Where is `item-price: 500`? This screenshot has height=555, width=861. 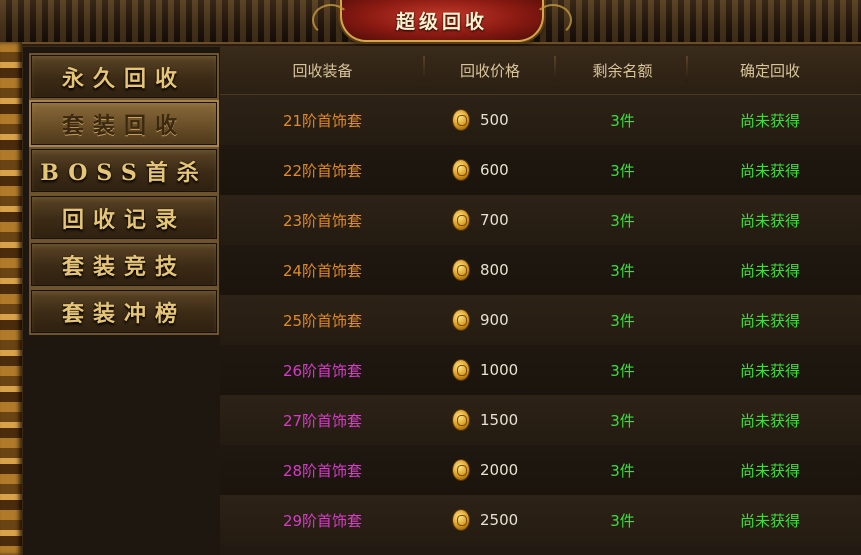 item-price: 500 is located at coordinates (490, 120).